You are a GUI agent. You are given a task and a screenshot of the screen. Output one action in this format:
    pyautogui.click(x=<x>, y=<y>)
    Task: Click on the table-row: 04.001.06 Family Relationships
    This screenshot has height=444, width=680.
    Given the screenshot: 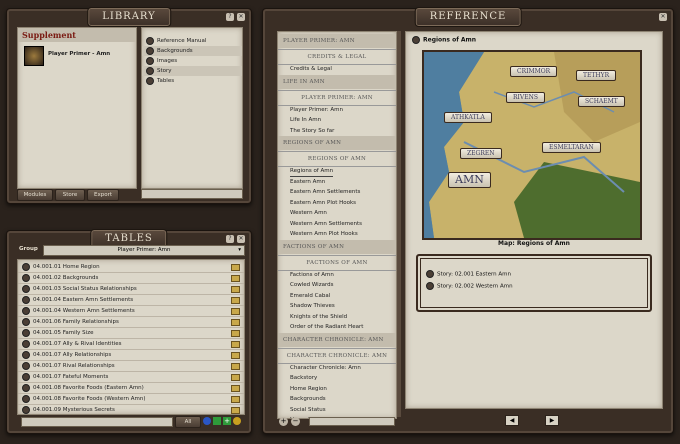 What is the action you would take?
    pyautogui.click(x=131, y=322)
    